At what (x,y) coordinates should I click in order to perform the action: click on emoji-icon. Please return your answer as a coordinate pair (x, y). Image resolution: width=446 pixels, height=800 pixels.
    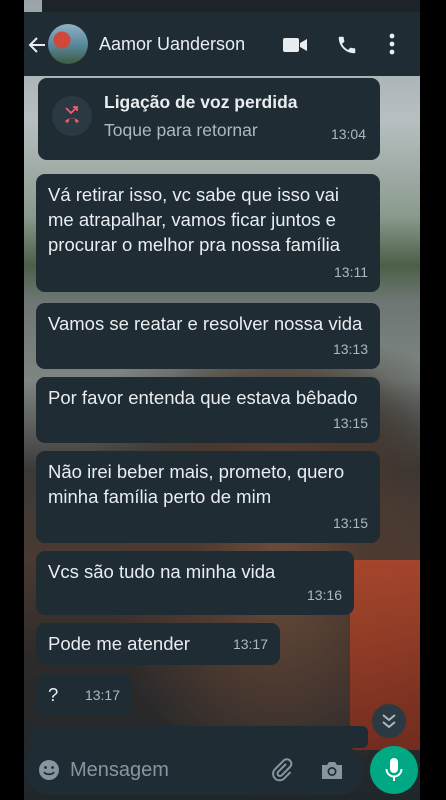
    Looking at the image, I should click on (49, 770).